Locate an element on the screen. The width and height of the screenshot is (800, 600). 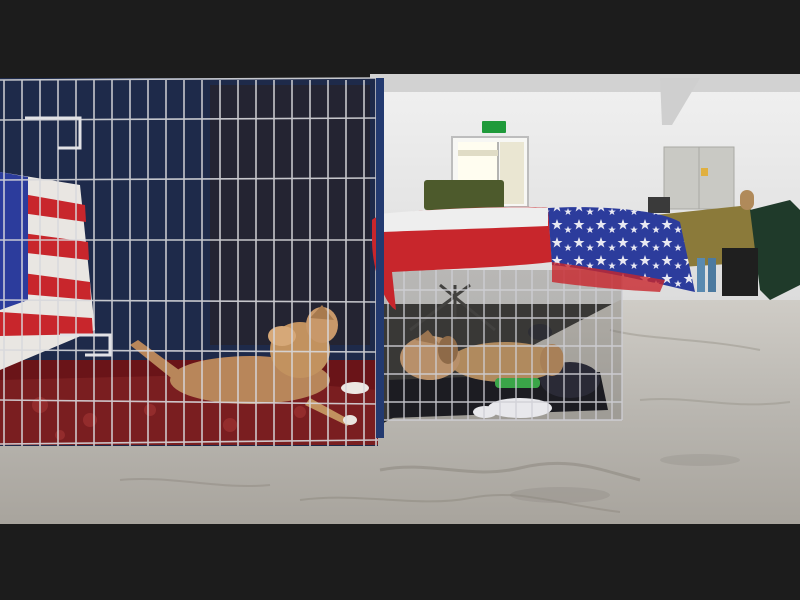
crate-divider is located at coordinates (380, 258).